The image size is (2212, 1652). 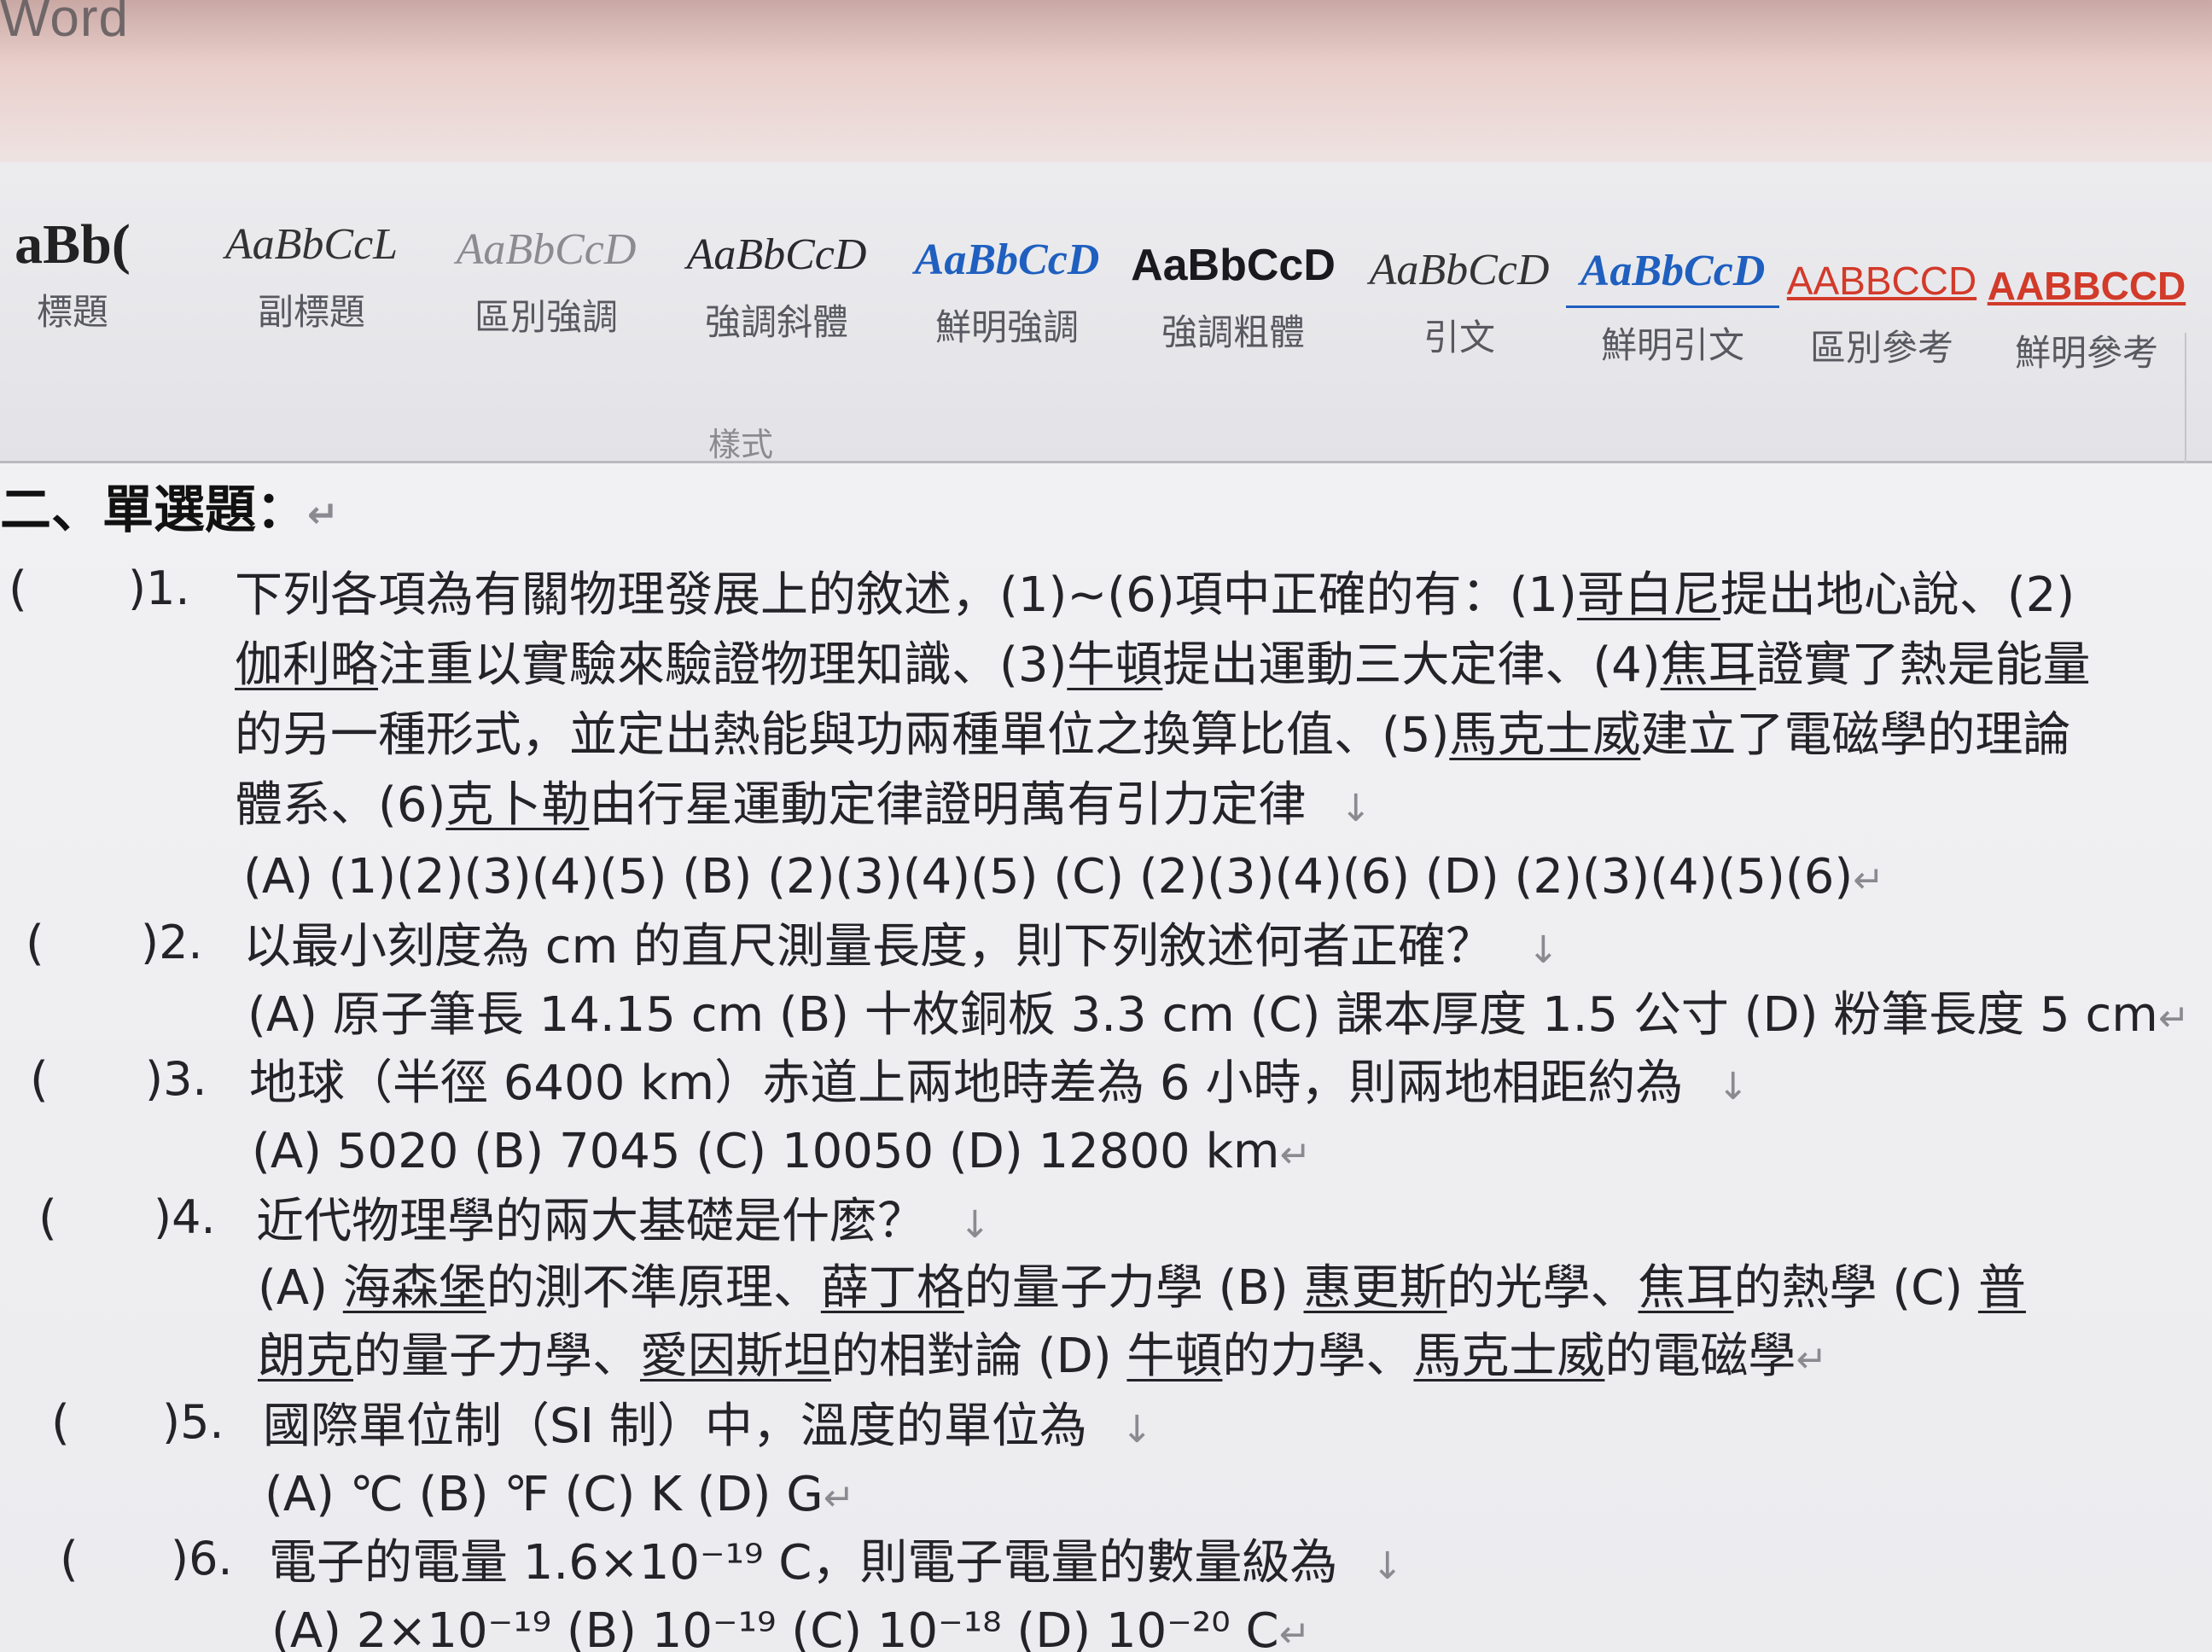 I want to click on style-name: 鮮明強調, so click(x=1006, y=327).